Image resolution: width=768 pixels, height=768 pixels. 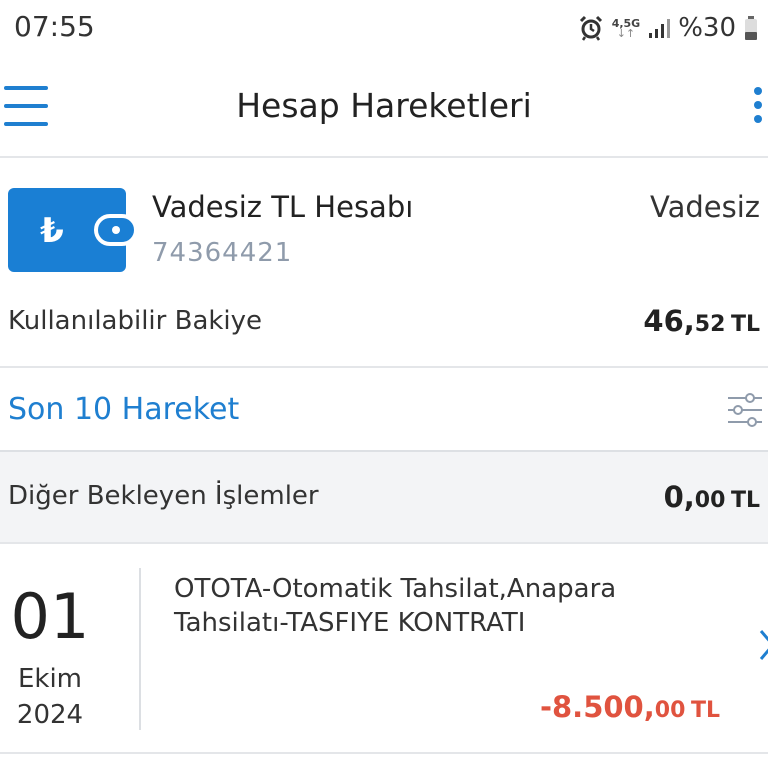 What do you see at coordinates (140, 649) in the screenshot?
I see `transaction-divider` at bounding box center [140, 649].